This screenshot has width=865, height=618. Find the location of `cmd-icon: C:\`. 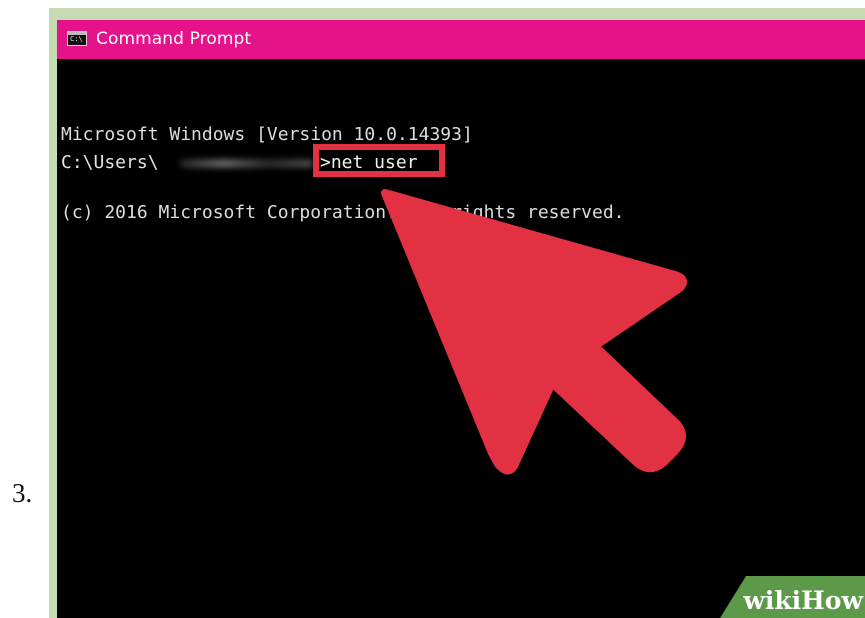

cmd-icon: C:\ is located at coordinates (77, 38).